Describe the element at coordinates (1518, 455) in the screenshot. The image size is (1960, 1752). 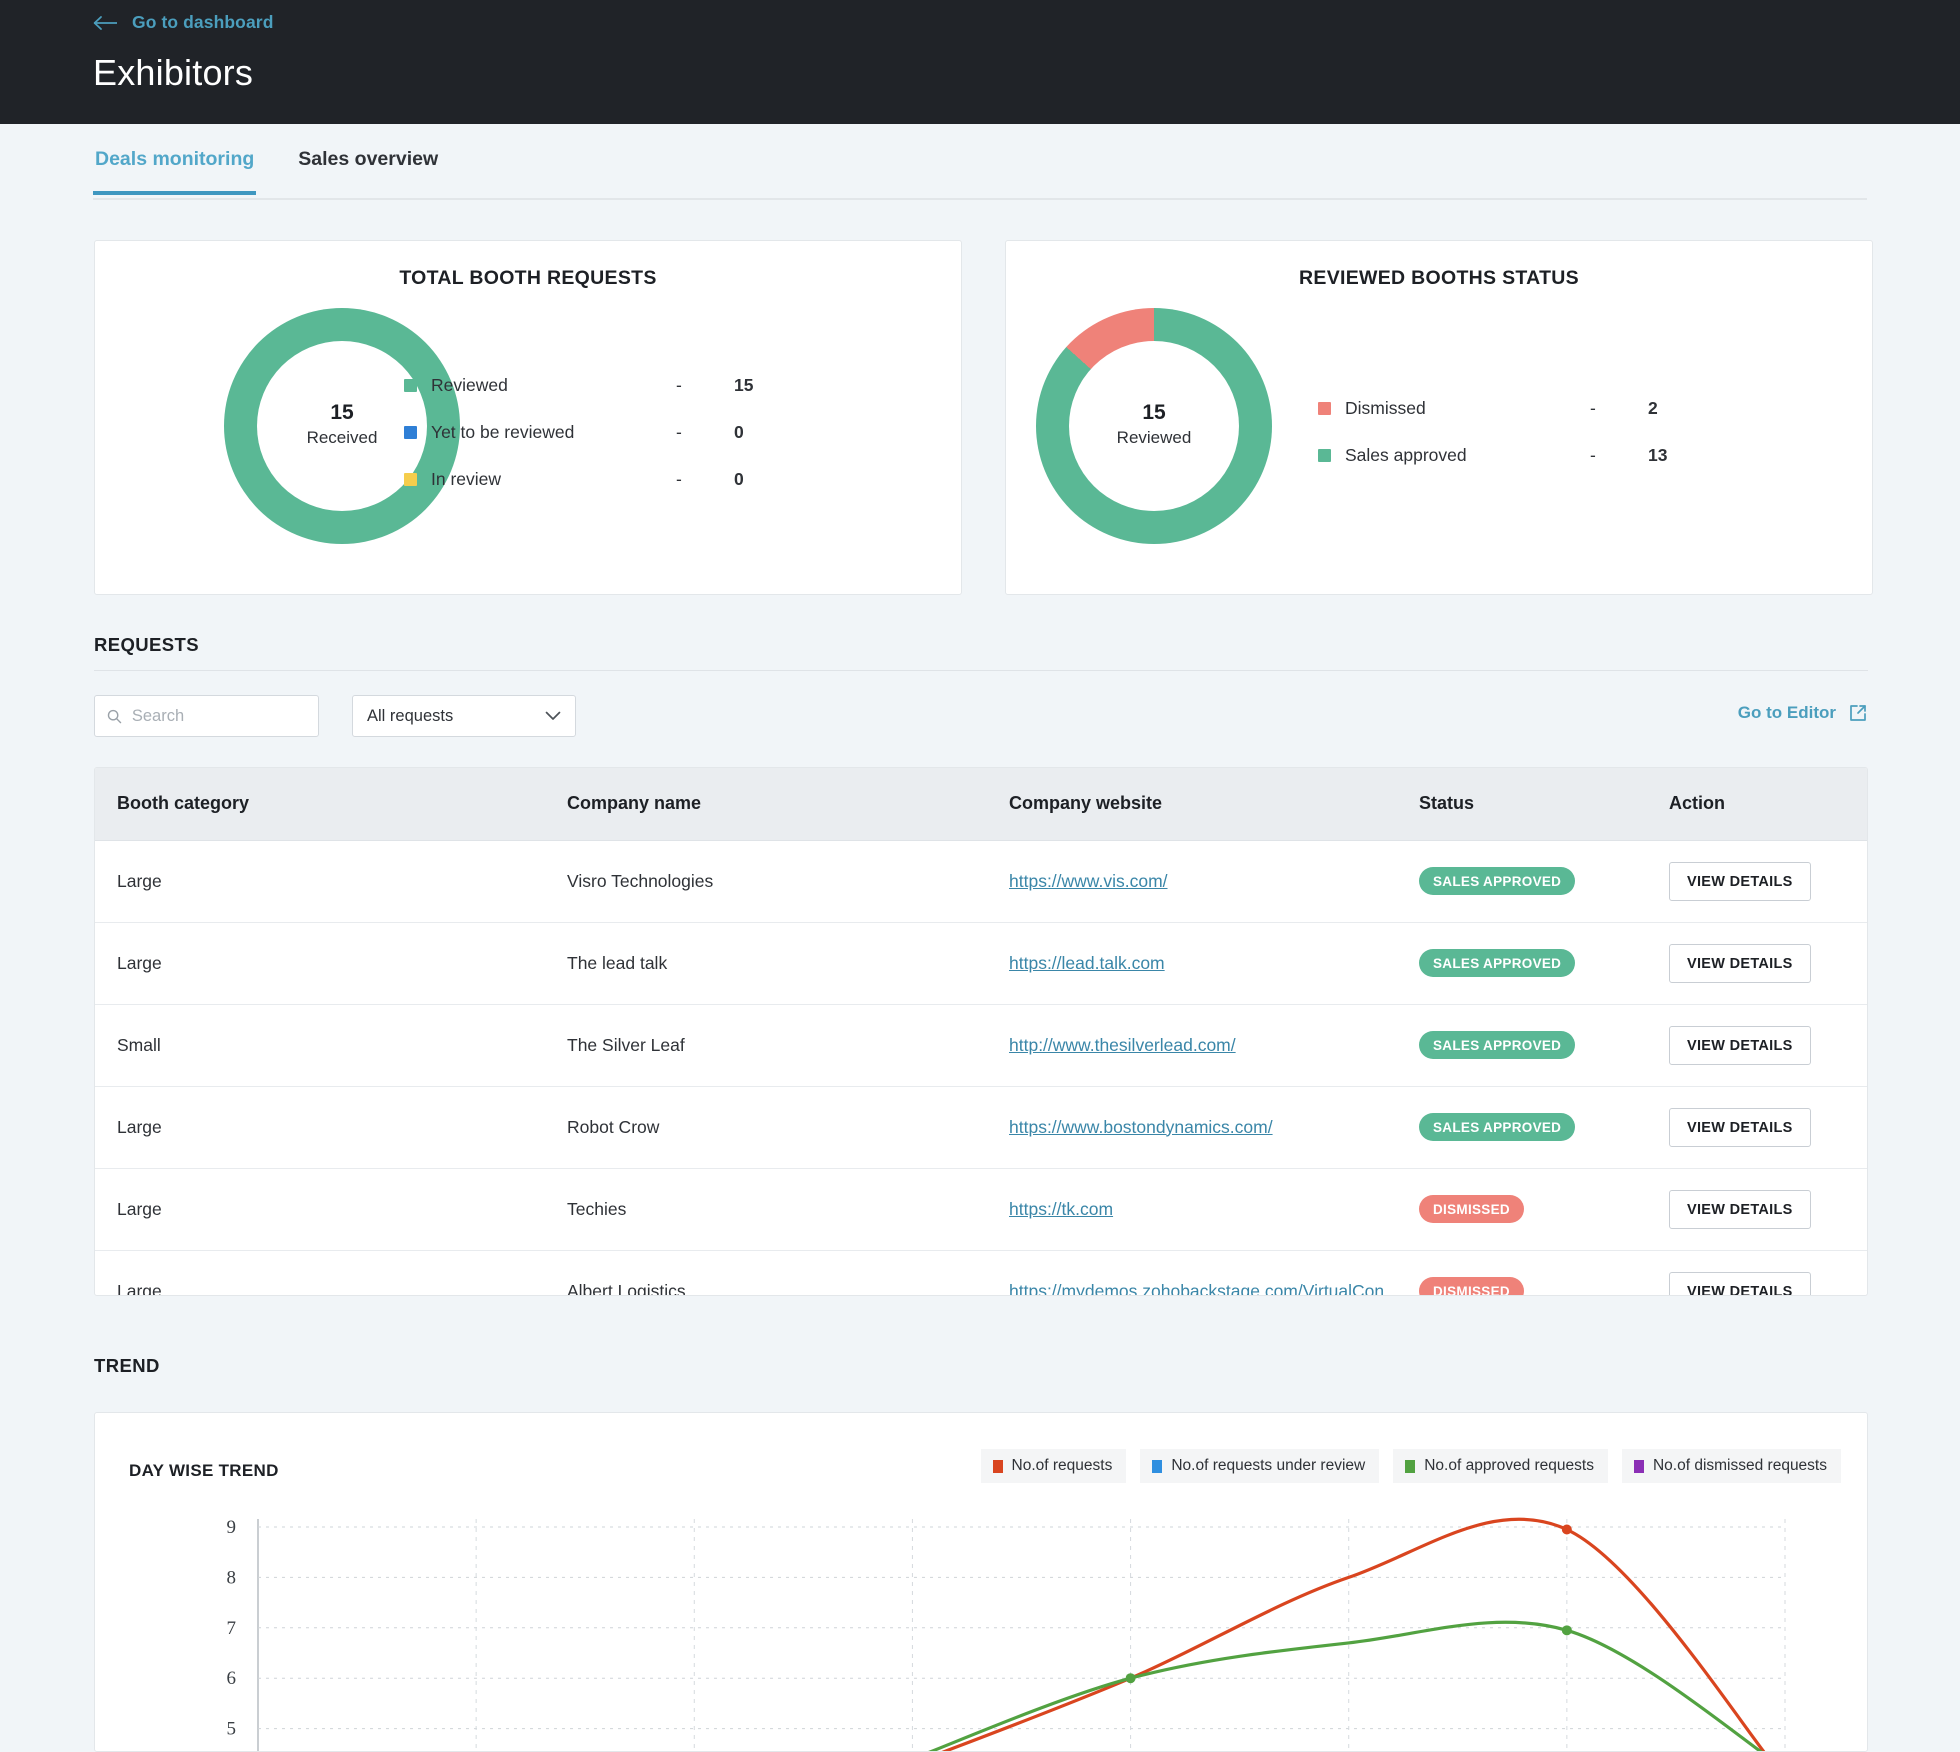
I see `legend-item: Sales approved - 13` at that location.